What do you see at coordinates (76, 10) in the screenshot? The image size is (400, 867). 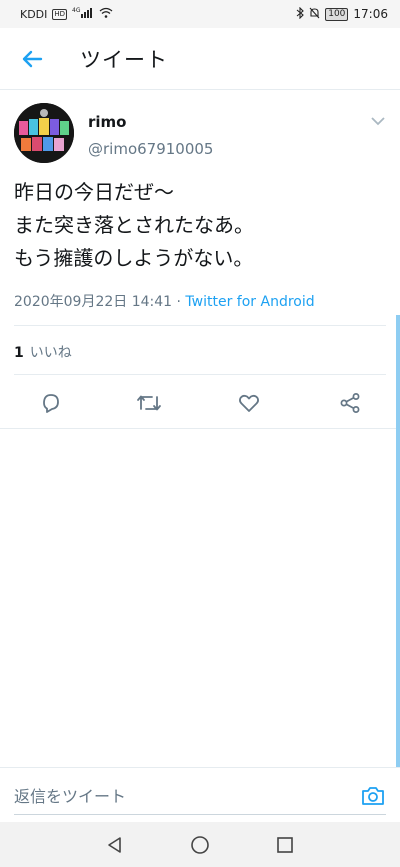 I see `network-type-label: 4G` at bounding box center [76, 10].